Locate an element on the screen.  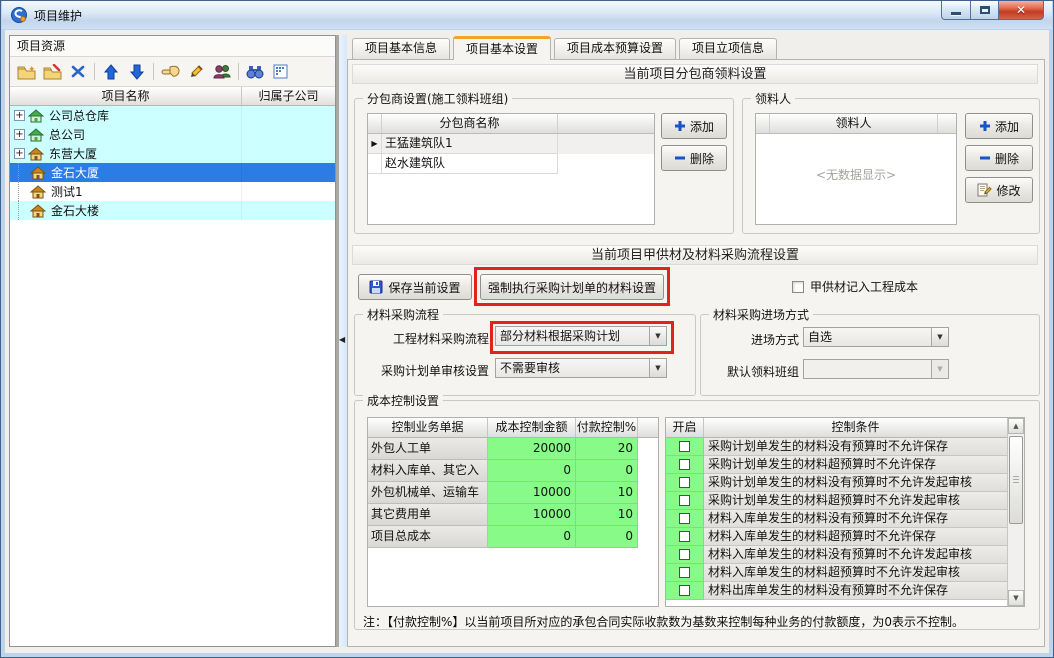
column-subcontractor-name: 分包商名称 is located at coordinates (470, 123).